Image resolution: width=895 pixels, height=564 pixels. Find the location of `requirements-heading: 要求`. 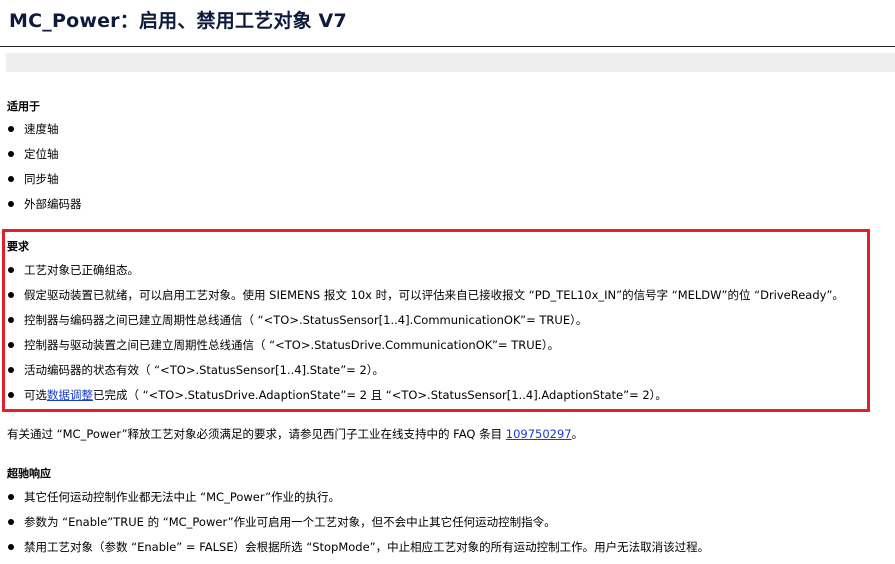

requirements-heading: 要求 is located at coordinates (18, 246).